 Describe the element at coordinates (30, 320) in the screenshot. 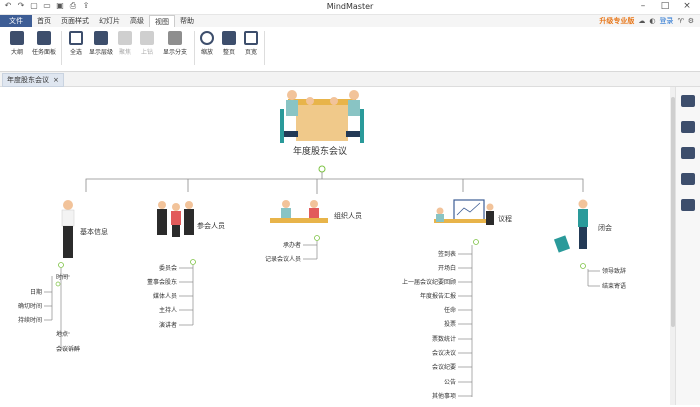

I see `node-label: 持续时间` at that location.